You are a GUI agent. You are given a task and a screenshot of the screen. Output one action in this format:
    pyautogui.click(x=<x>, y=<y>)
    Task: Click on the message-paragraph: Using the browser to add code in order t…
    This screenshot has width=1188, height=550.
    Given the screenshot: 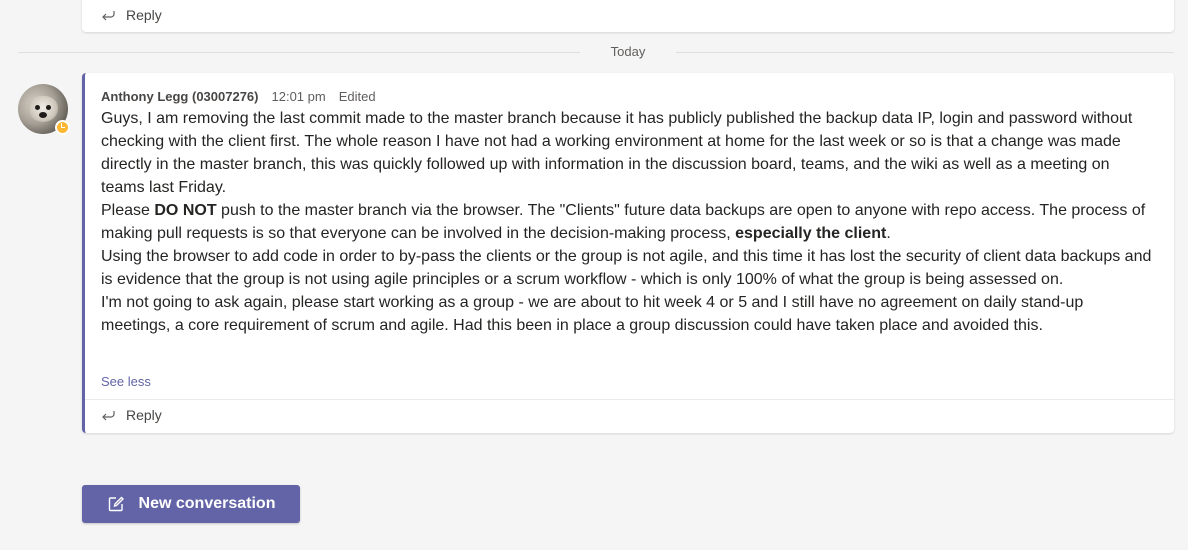 What is the action you would take?
    pyautogui.click(x=629, y=268)
    